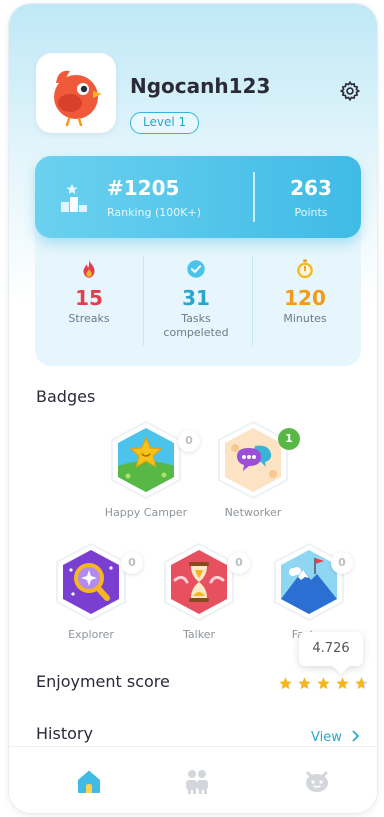  I want to click on points-value: 263, so click(311, 188).